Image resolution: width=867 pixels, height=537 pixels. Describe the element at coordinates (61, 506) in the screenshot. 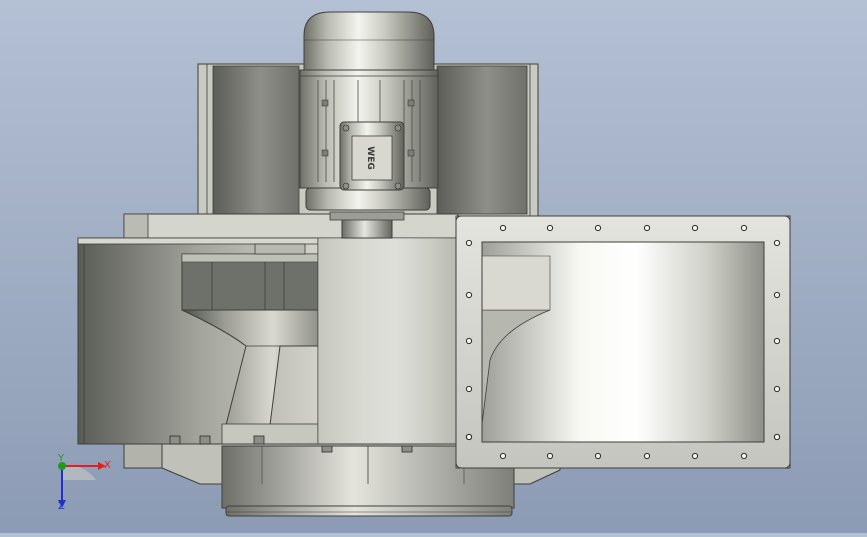

I see `triad-z-label: Z` at that location.